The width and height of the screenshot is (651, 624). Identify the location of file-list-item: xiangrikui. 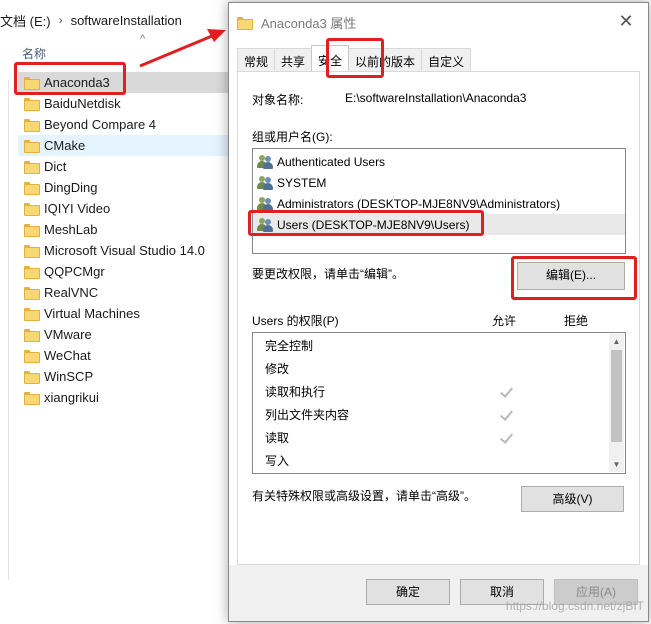
(124, 397).